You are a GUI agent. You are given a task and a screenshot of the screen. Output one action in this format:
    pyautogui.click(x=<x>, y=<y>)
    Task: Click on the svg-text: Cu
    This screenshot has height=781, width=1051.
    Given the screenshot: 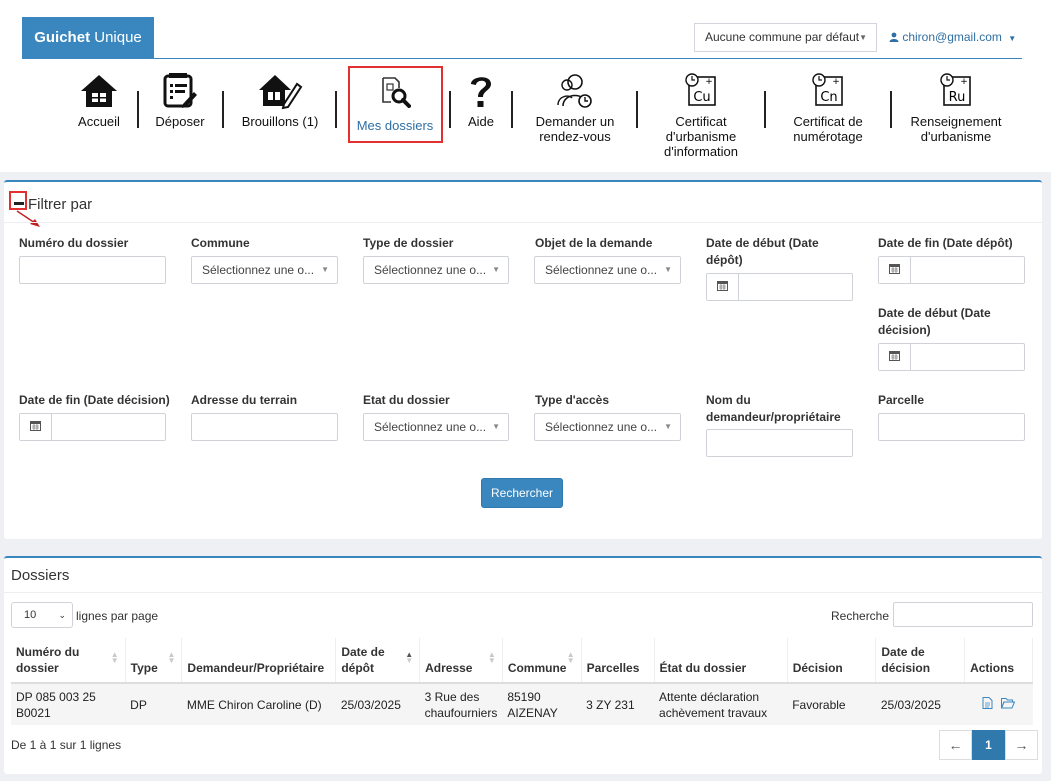 What is the action you would take?
    pyautogui.click(x=701, y=97)
    